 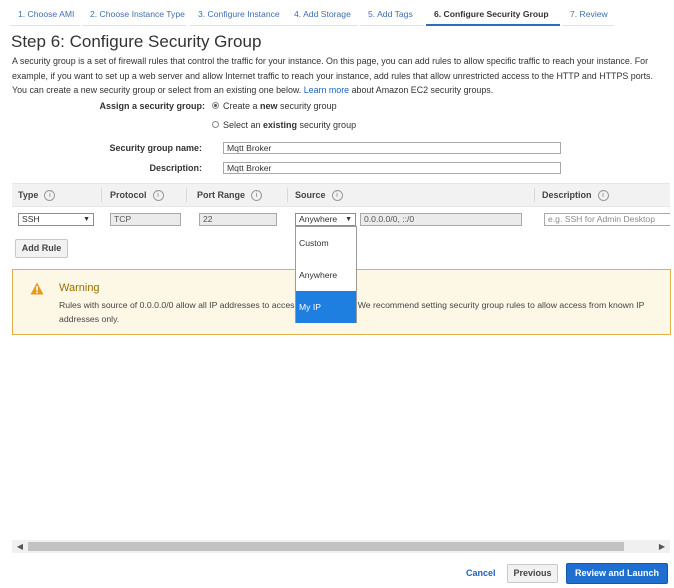 What do you see at coordinates (662, 546) in the screenshot?
I see `scroll-right-icon: ▶` at bounding box center [662, 546].